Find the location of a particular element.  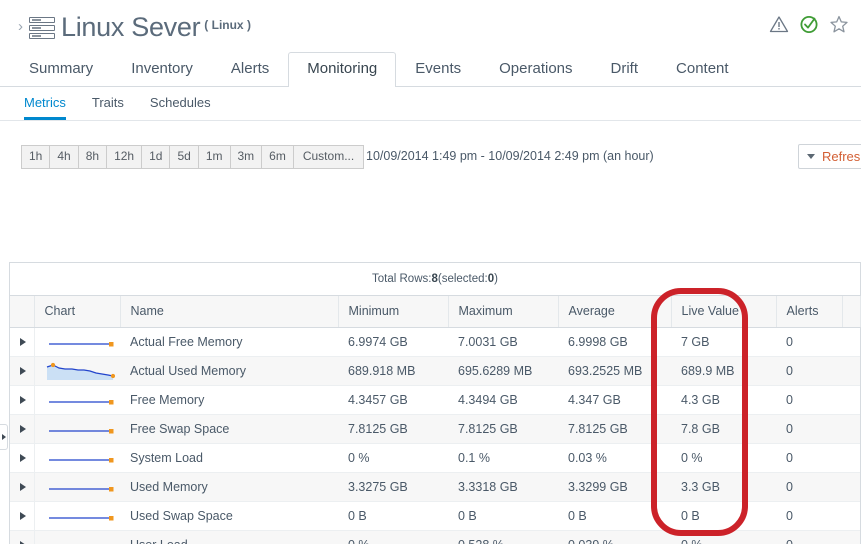

table-row: Used Swap Space 0 B0 B0 B0 B0 is located at coordinates (435, 516).